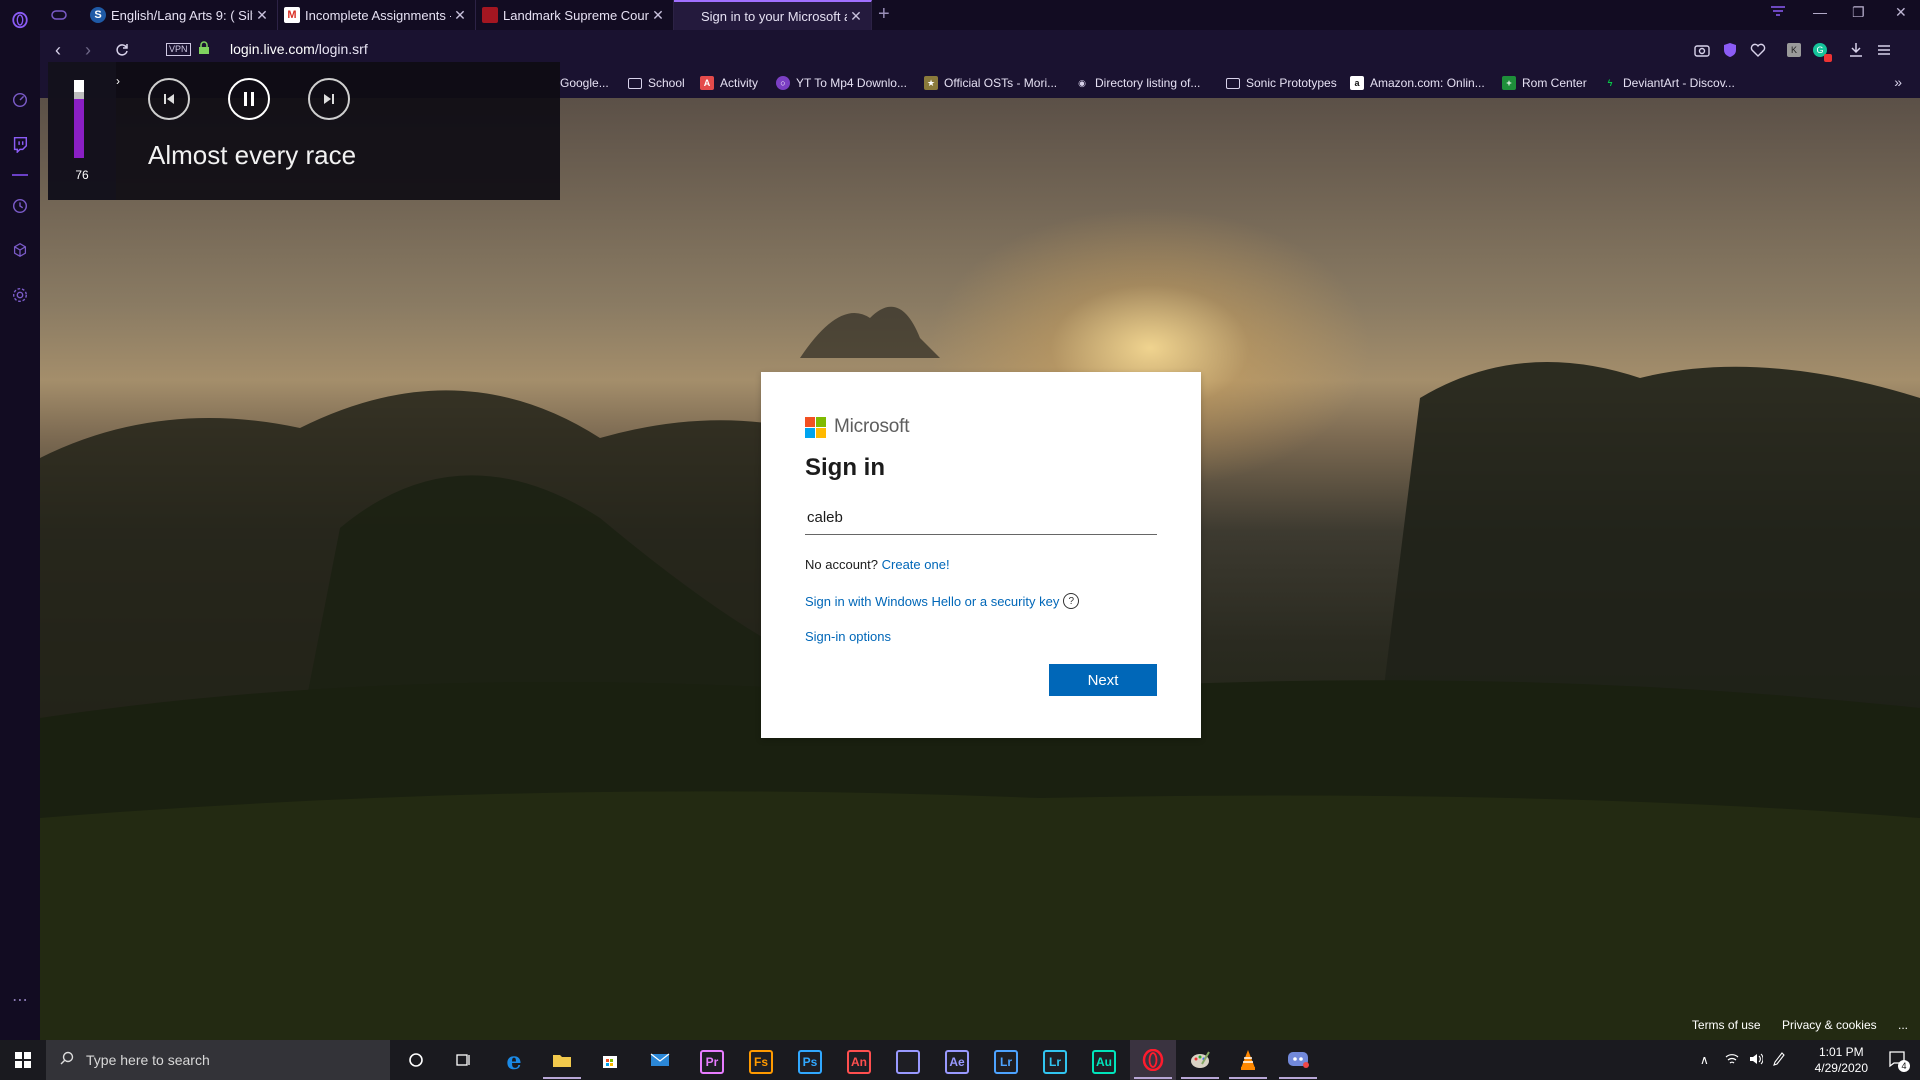 The height and width of the screenshot is (1080, 1920). What do you see at coordinates (1104, 1062) in the screenshot?
I see `audition-icon: Au` at bounding box center [1104, 1062].